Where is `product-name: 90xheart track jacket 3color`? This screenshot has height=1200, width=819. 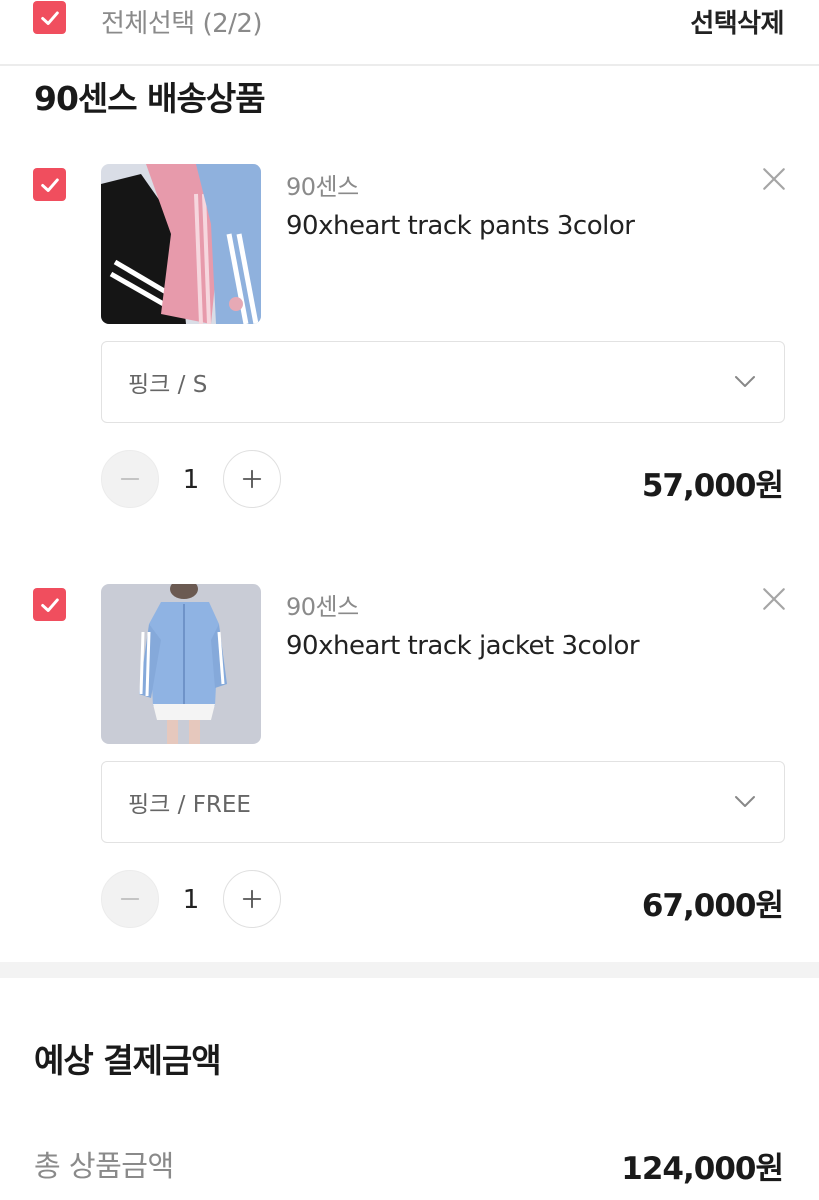 product-name: 90xheart track jacket 3color is located at coordinates (463, 646).